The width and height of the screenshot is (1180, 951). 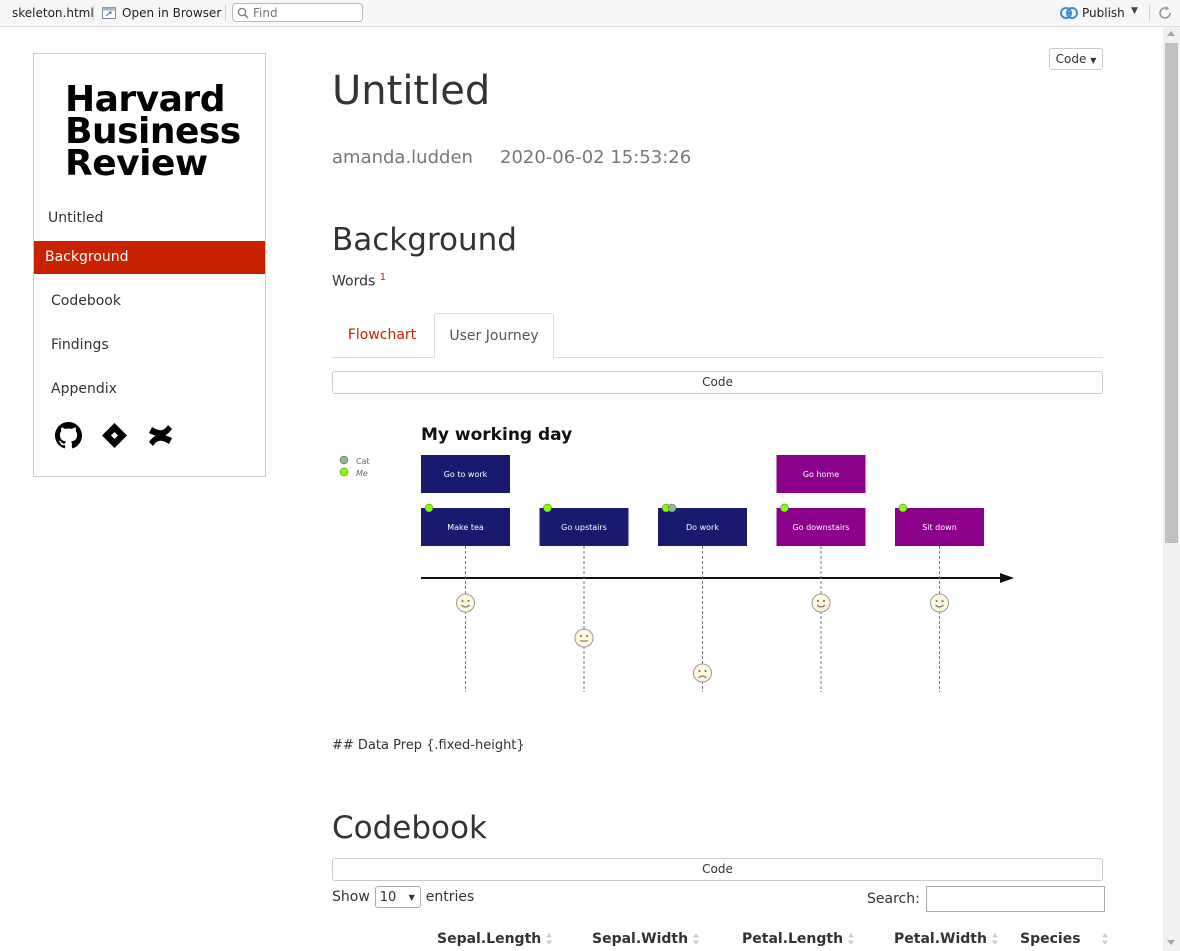 I want to click on select-arrow-icon: ▼, so click(x=411, y=897).